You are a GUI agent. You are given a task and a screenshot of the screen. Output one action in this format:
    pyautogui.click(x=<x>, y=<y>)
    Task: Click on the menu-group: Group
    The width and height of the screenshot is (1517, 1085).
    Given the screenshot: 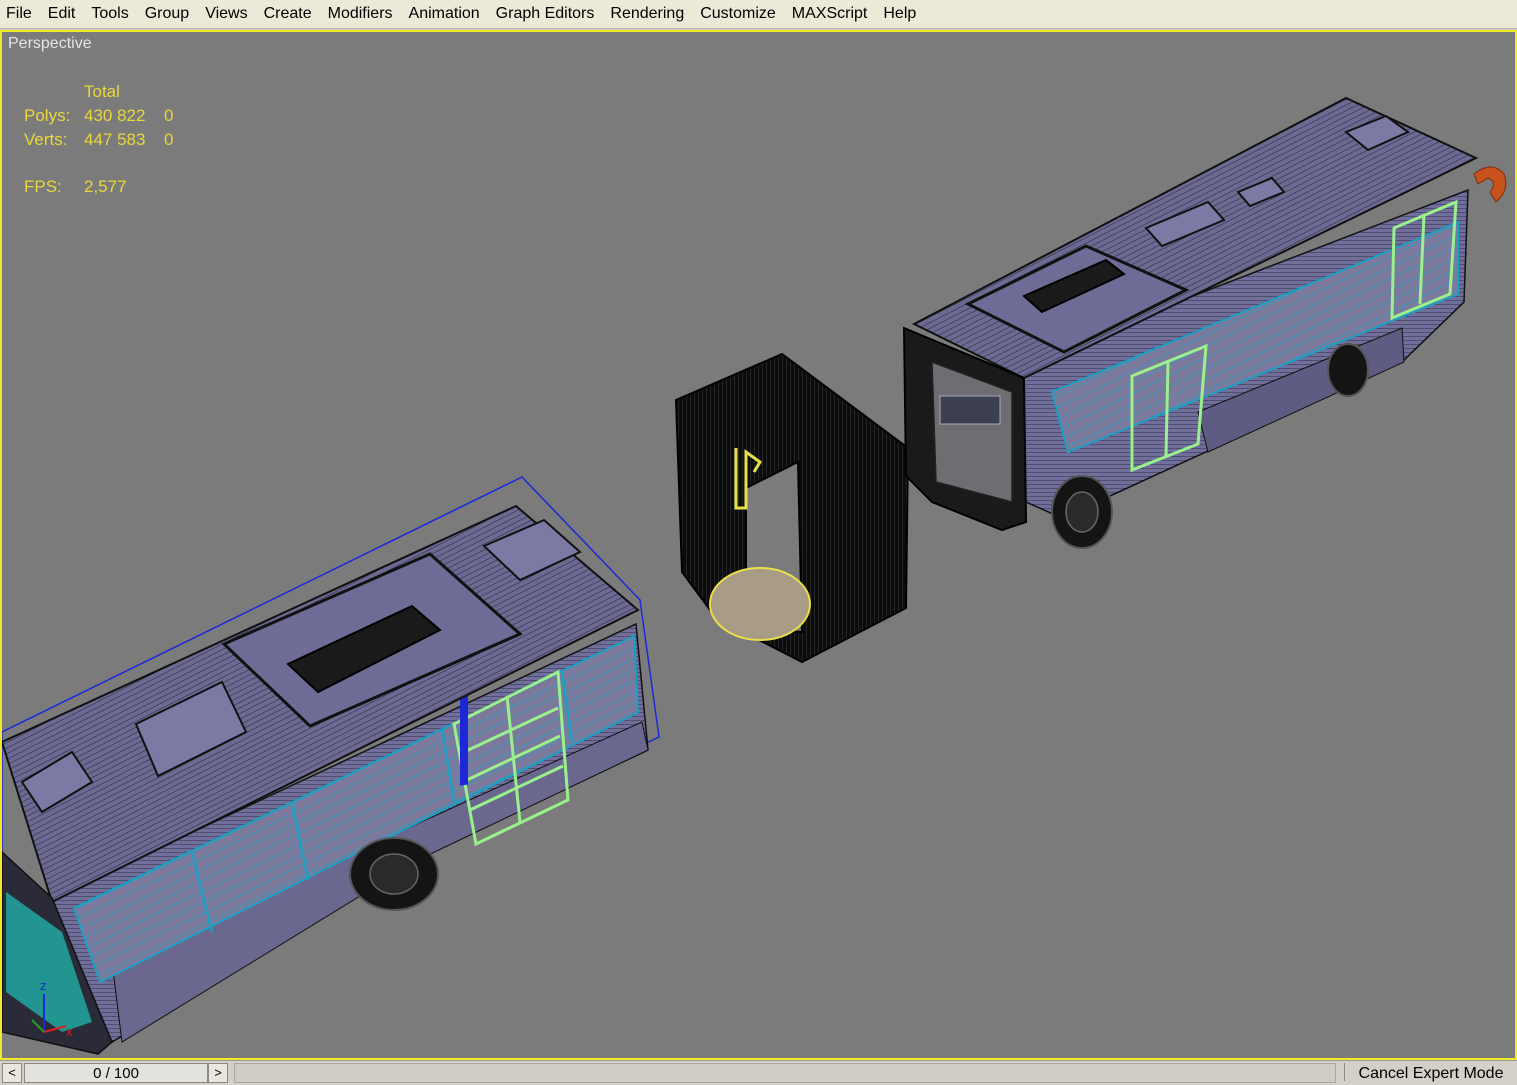 What is the action you would take?
    pyautogui.click(x=167, y=14)
    